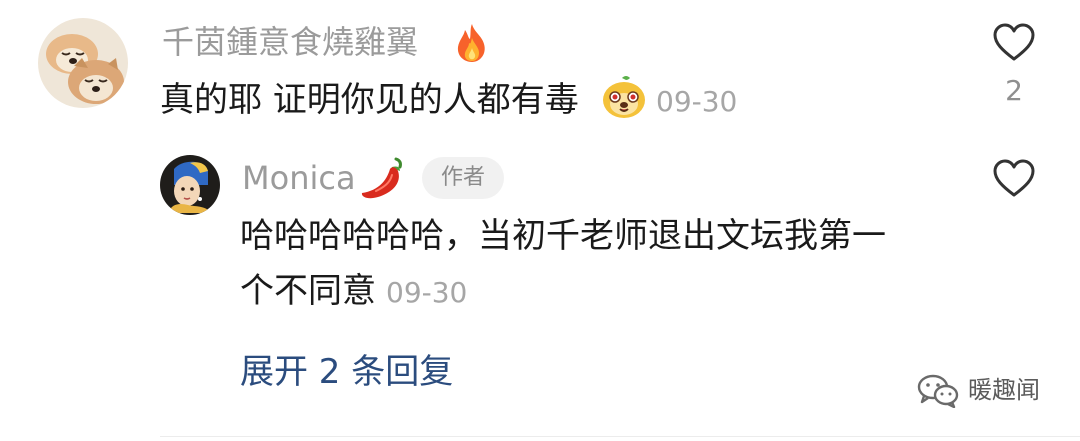  I want to click on username-text: 千茵鍾意食燒雞翼, so click(290, 42).